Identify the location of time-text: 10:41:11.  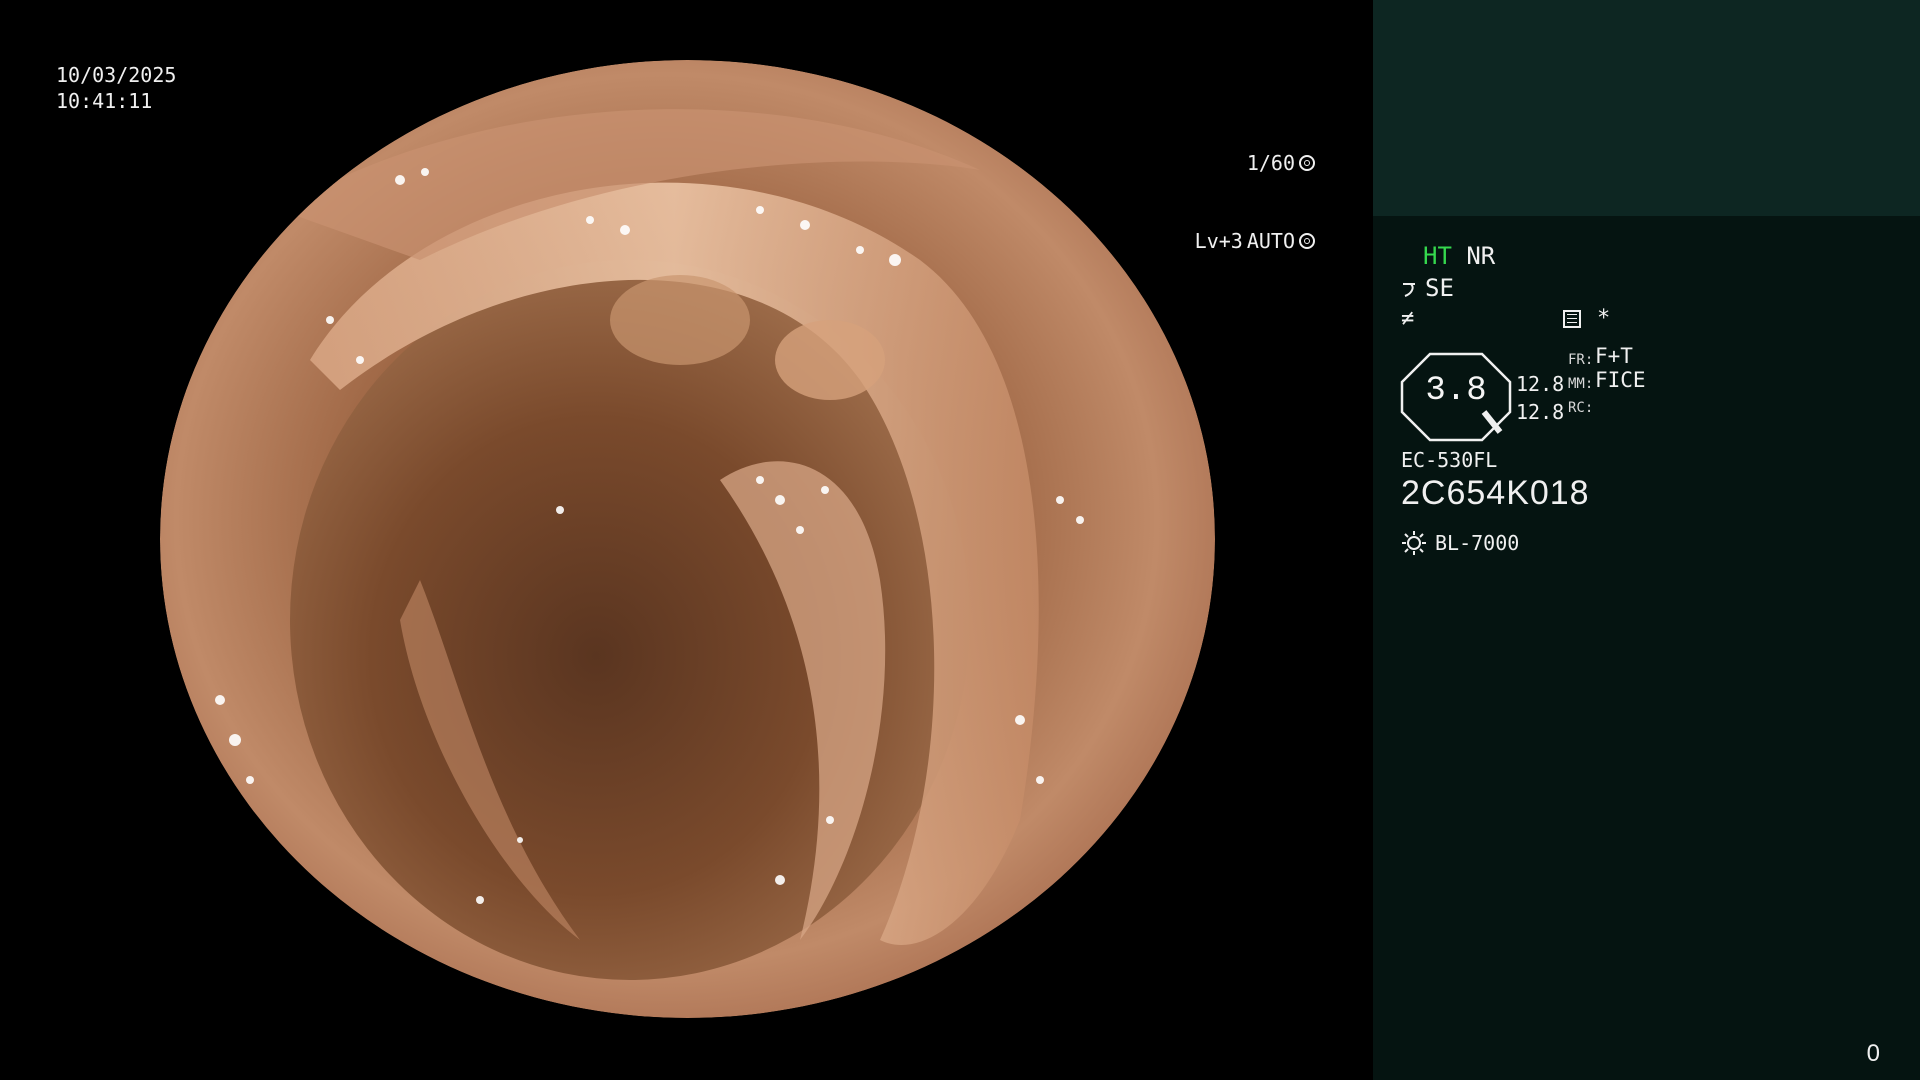
(104, 101).